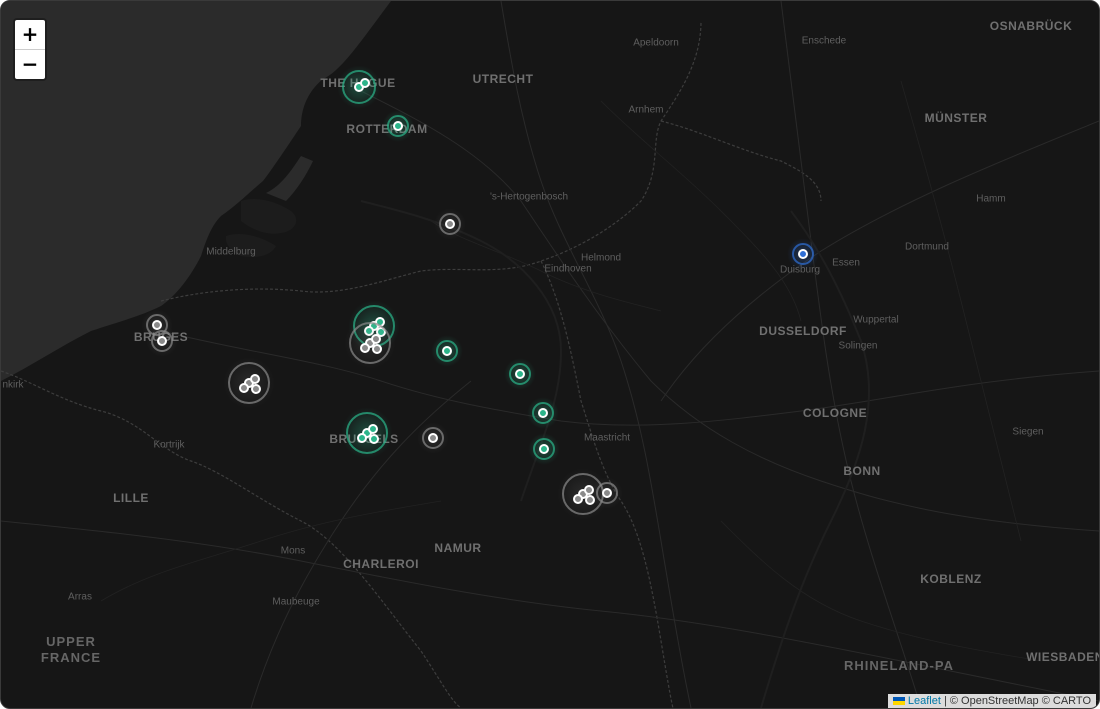  Describe the element at coordinates (568, 269) in the screenshot. I see `place-label-eindhoven: Eindhoven` at that location.